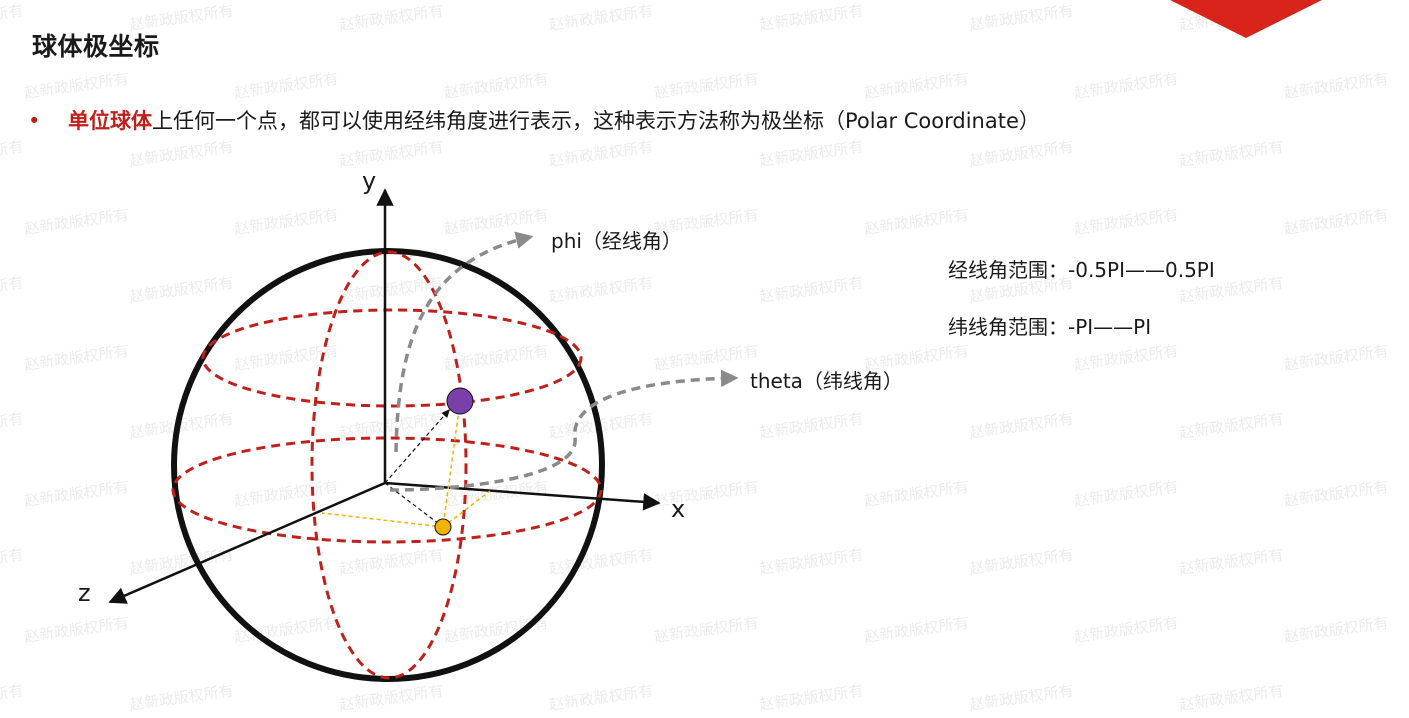 Image resolution: width=1409 pixels, height=718 pixels. What do you see at coordinates (1081, 270) in the screenshot?
I see `longitude-range-text: 经线角范围：-0.5PI——0.5PI` at bounding box center [1081, 270].